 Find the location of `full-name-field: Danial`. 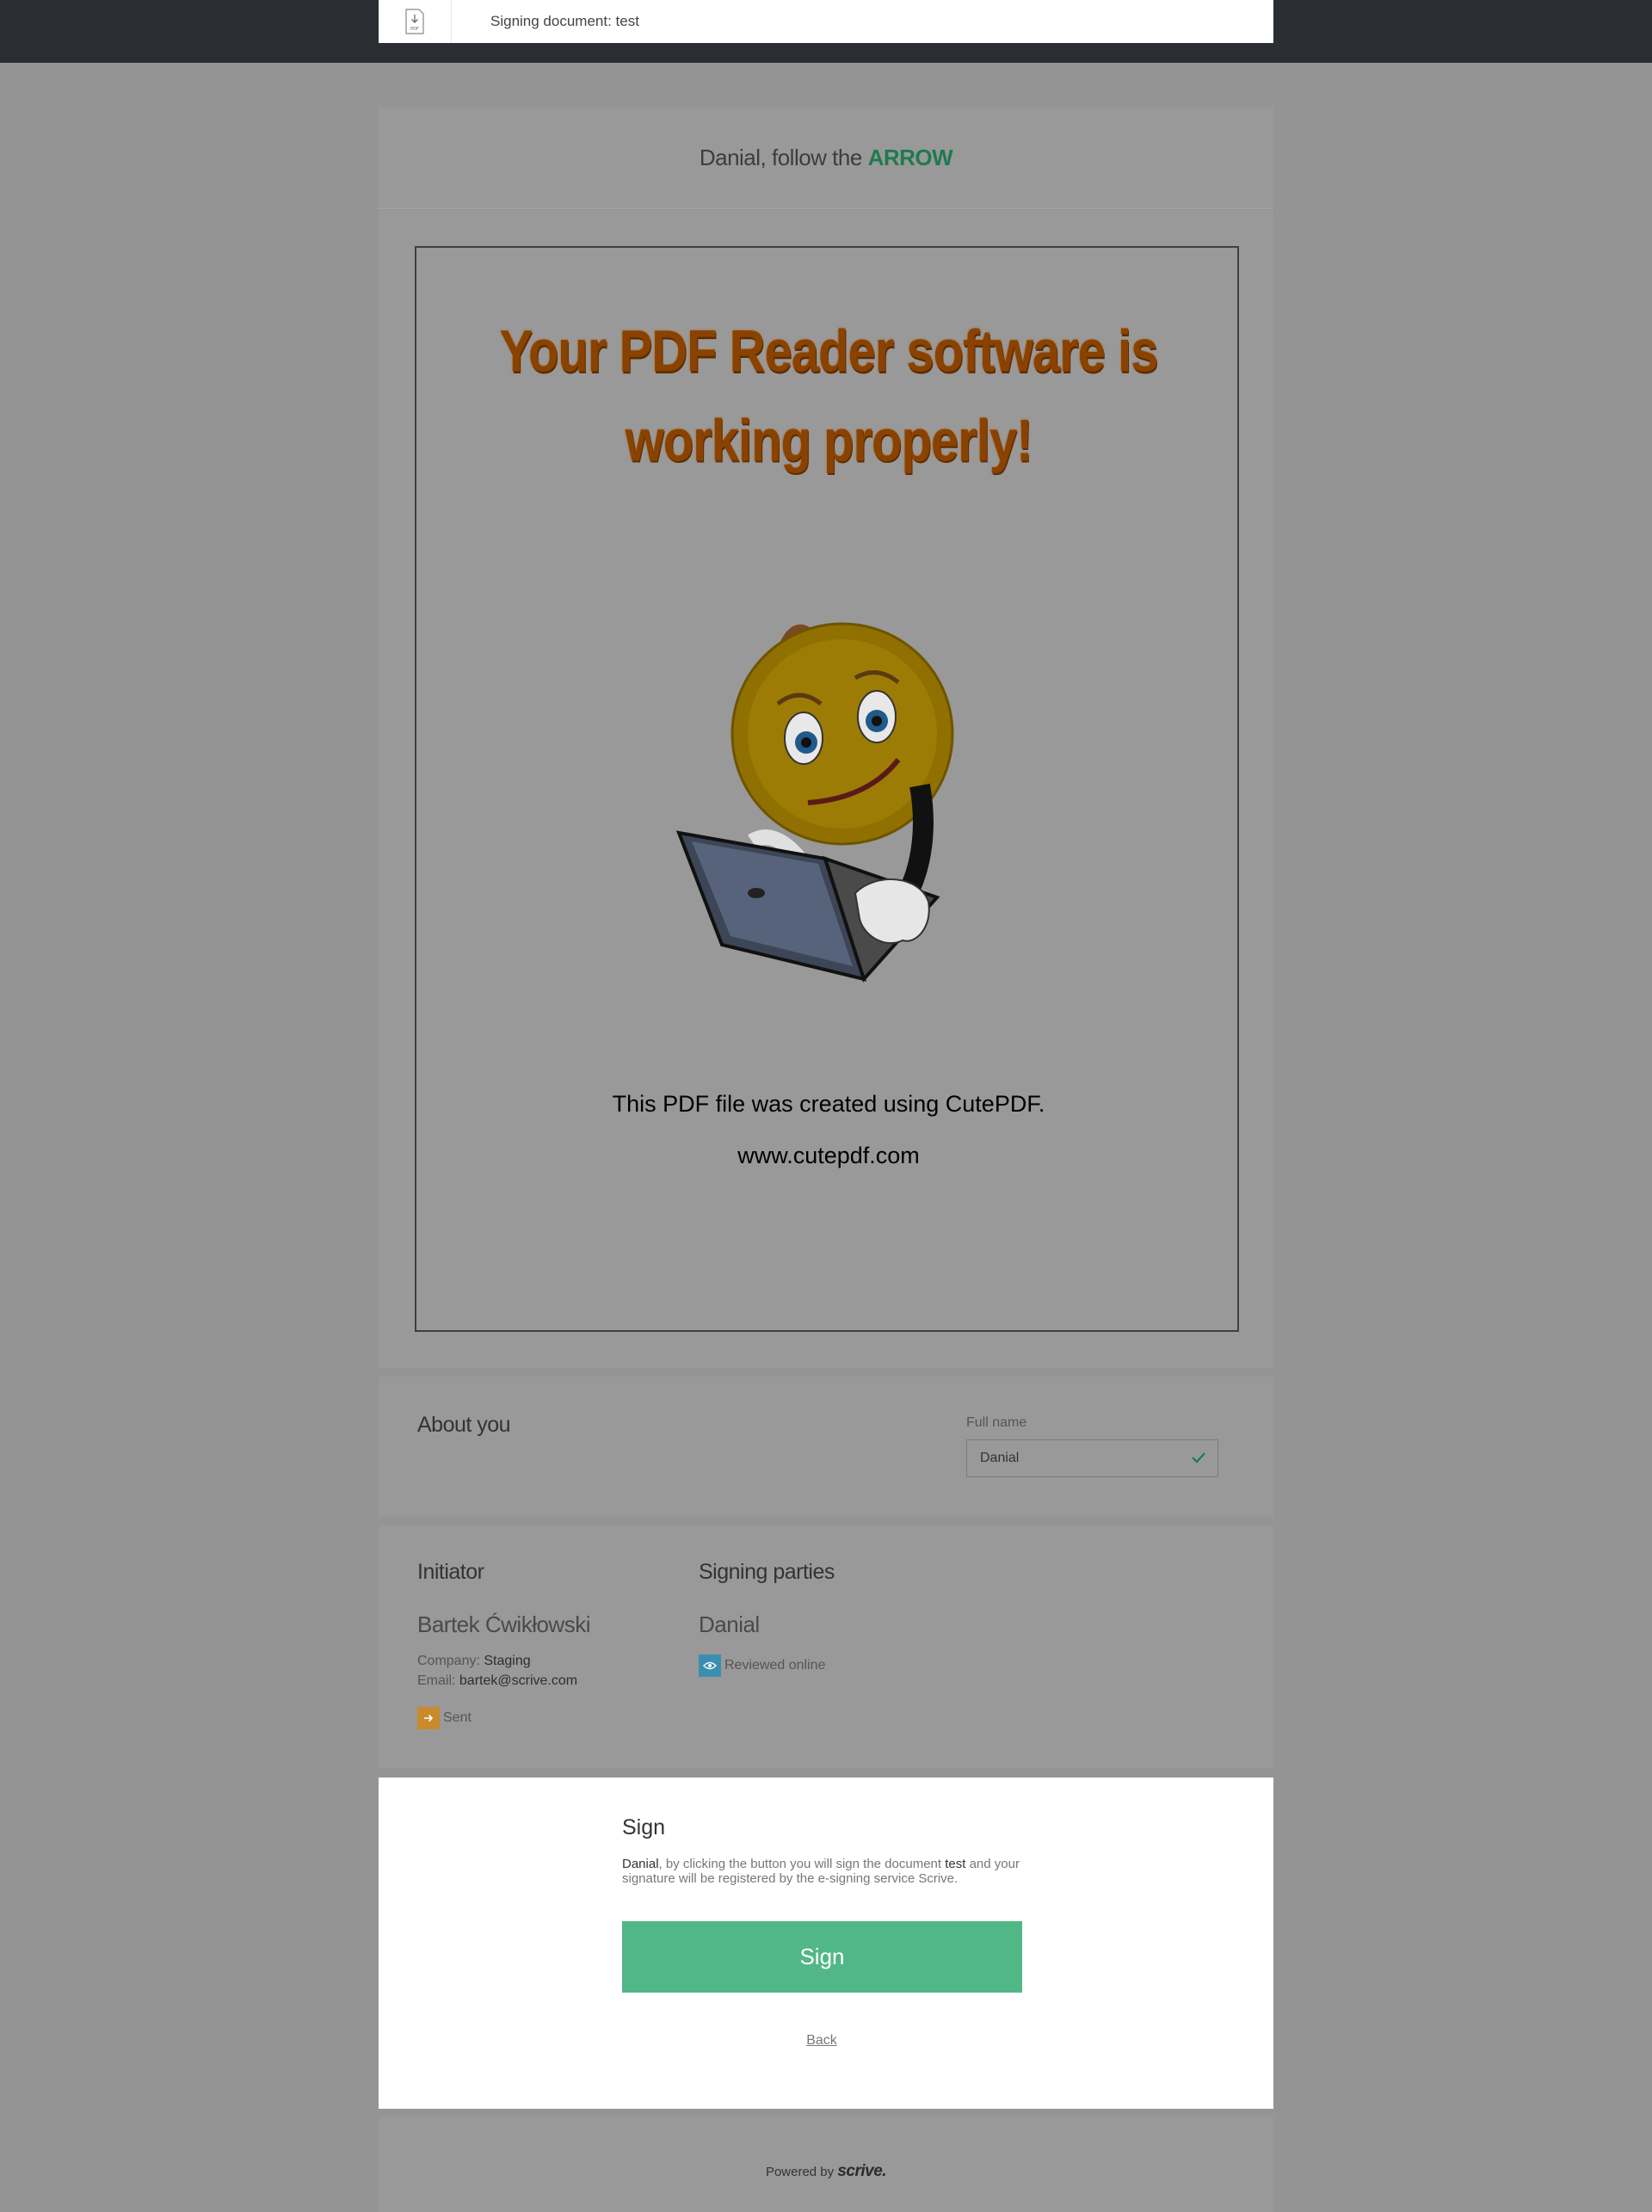

full-name-field: Danial is located at coordinates (1092, 1458).